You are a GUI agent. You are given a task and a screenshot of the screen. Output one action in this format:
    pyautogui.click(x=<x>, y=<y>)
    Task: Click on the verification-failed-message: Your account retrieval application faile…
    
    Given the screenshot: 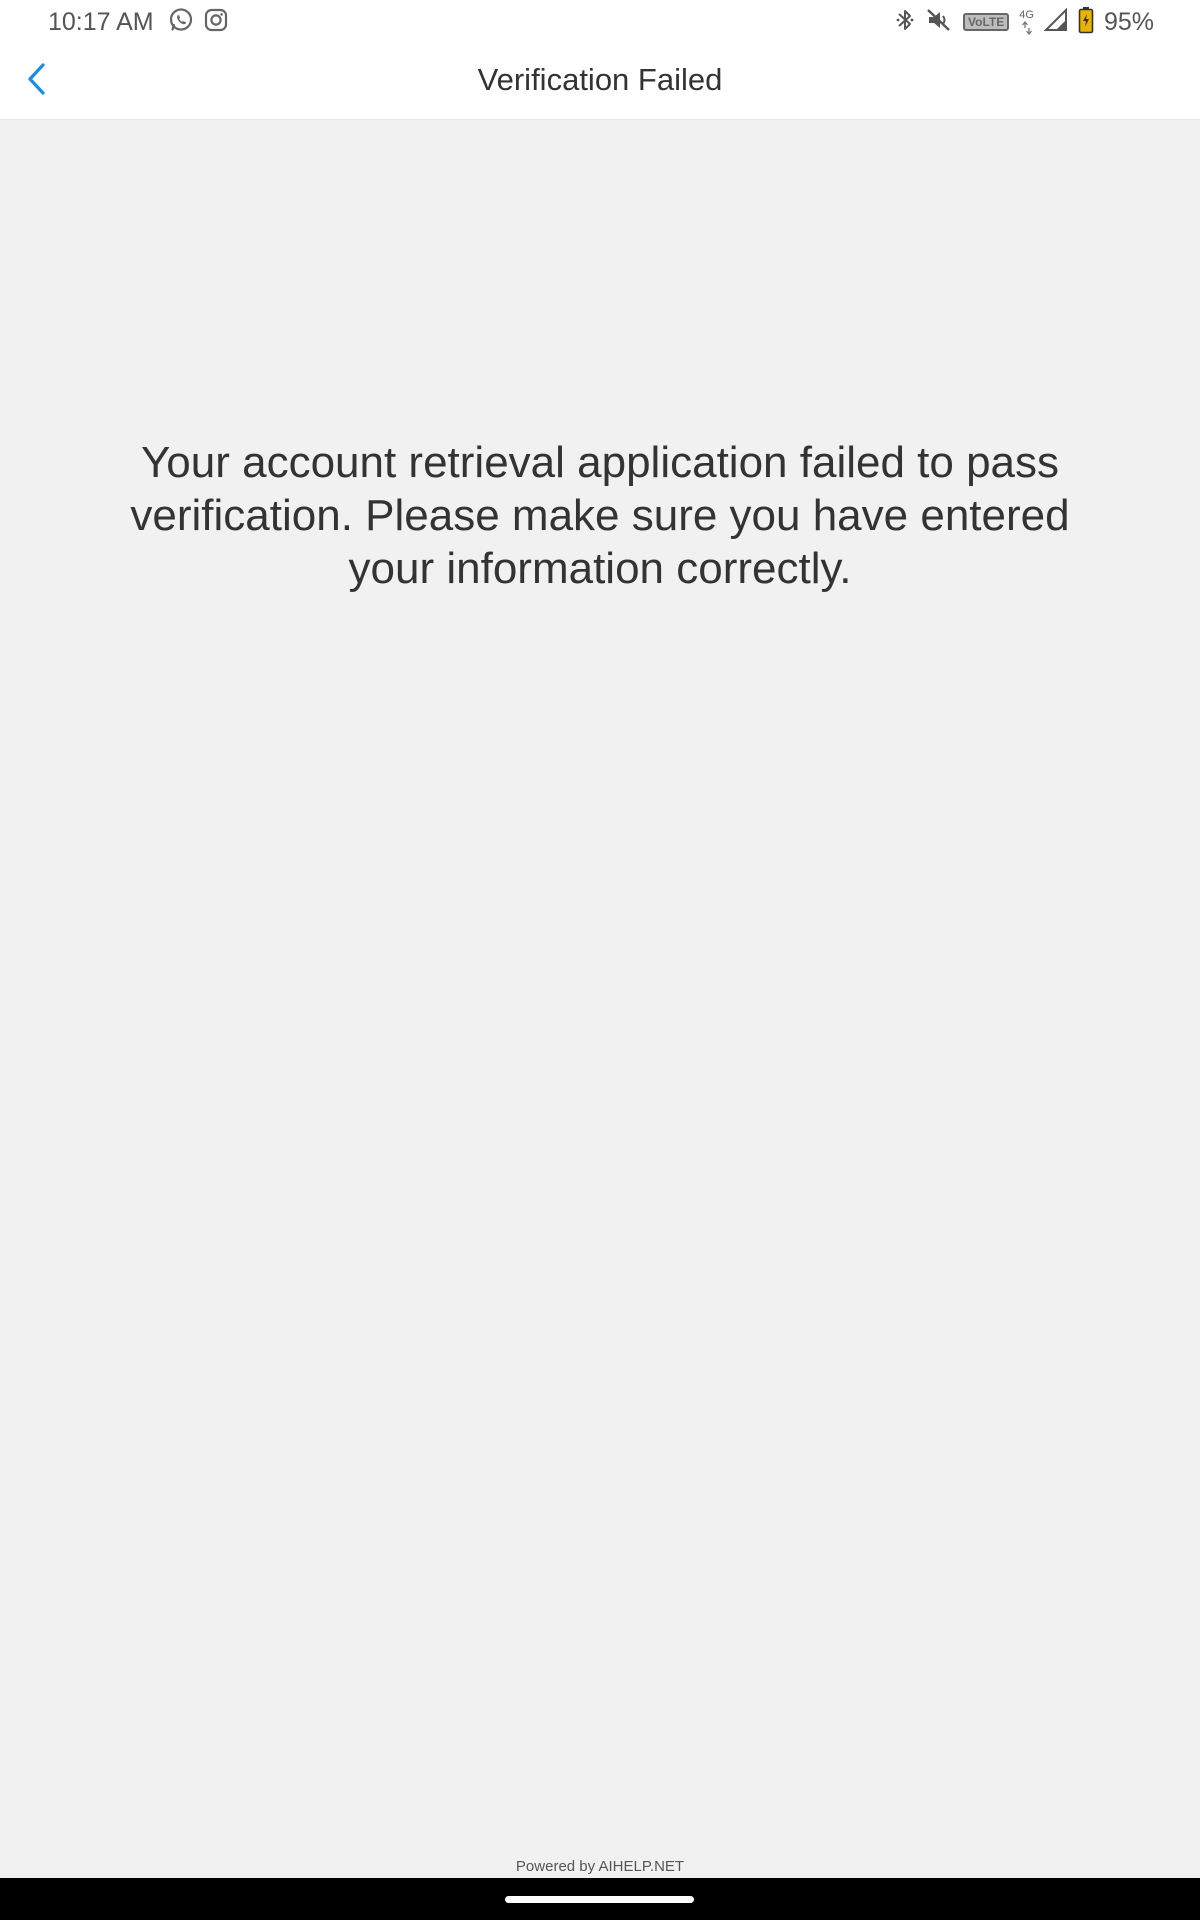 What is the action you would take?
    pyautogui.click(x=600, y=515)
    